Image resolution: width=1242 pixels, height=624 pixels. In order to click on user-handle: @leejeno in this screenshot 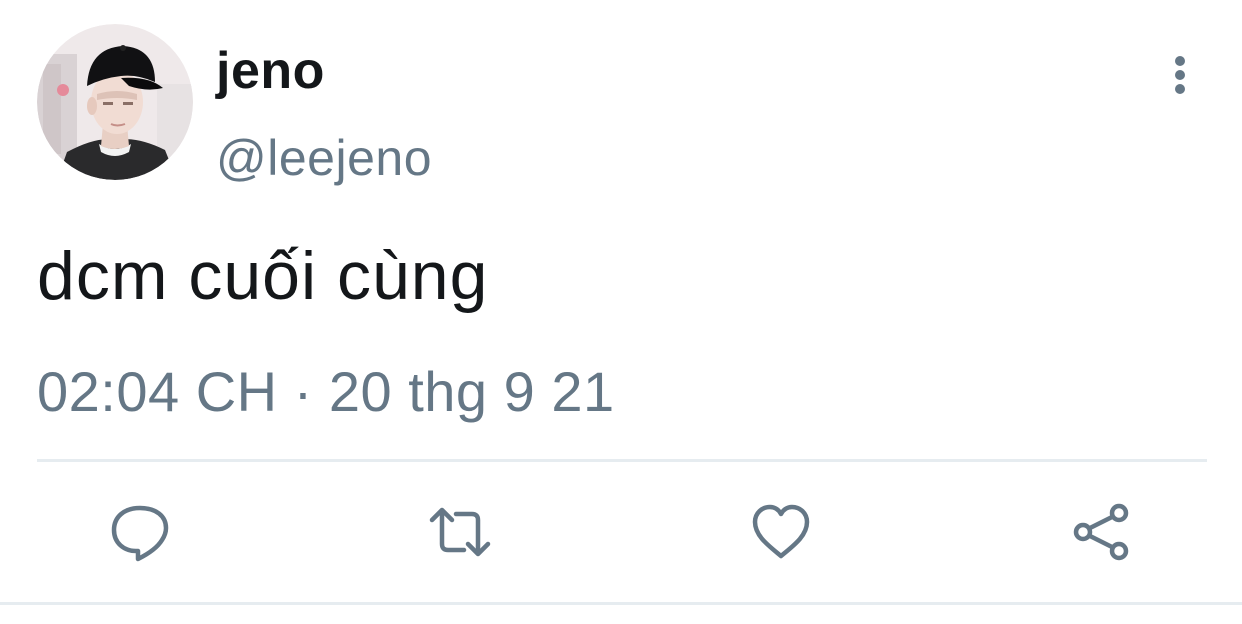, I will do `click(324, 158)`.